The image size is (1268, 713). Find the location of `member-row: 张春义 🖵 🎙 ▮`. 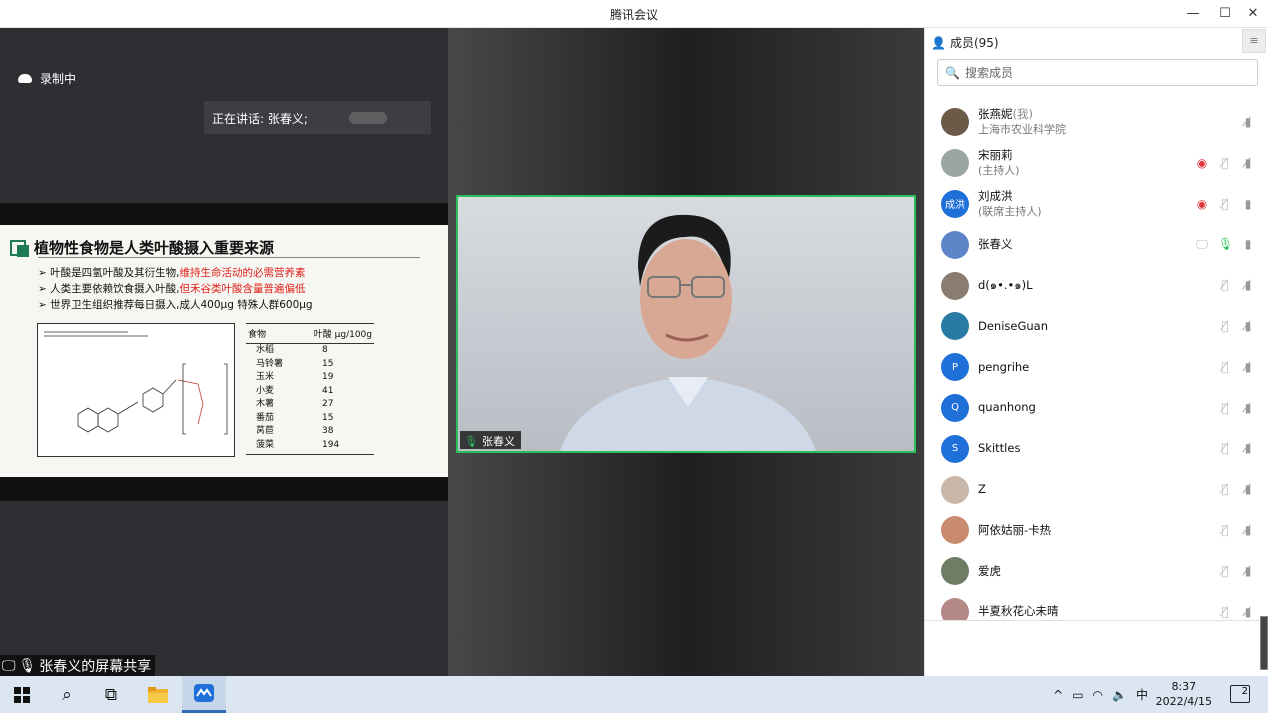

member-row: 张春义 🖵 🎙 ▮ is located at coordinates (1096, 244).